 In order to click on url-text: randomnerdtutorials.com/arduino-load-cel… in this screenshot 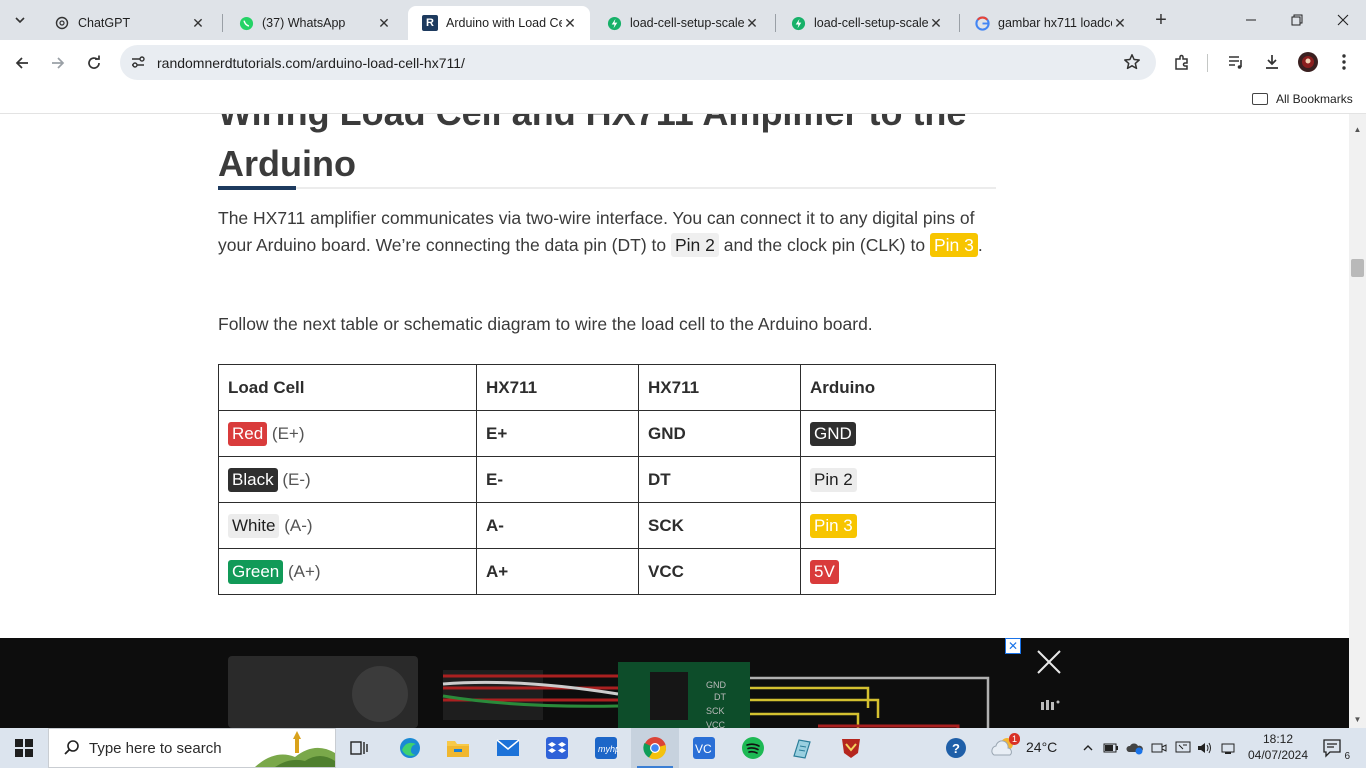, I will do `click(311, 63)`.